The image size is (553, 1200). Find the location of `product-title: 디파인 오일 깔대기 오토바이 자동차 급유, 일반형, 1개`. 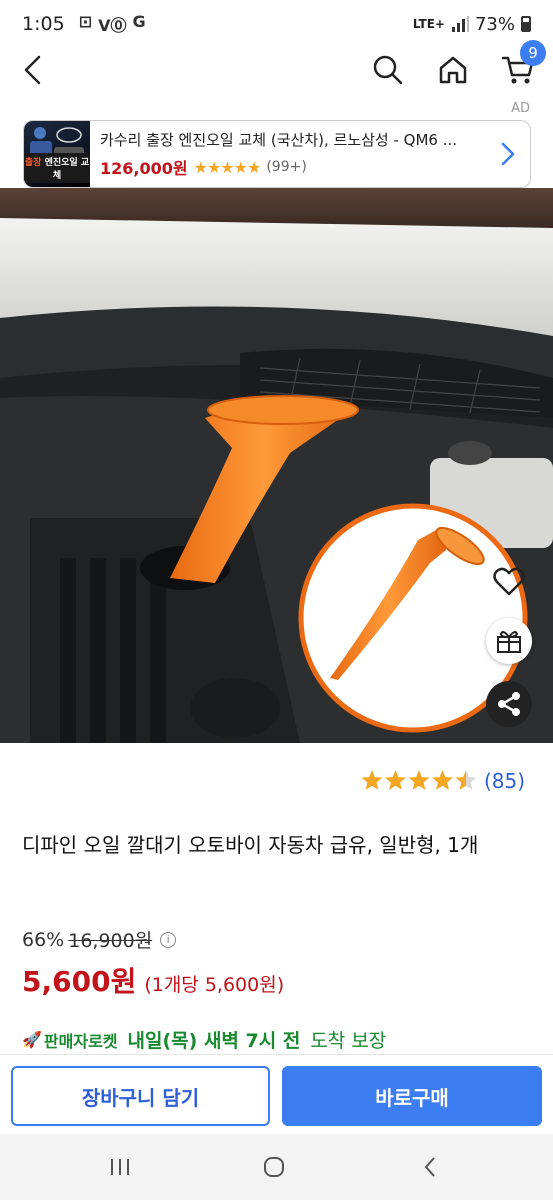

product-title: 디파인 오일 깔대기 오토바이 자동차 급유, 일반형, 1개 is located at coordinates (250, 845).